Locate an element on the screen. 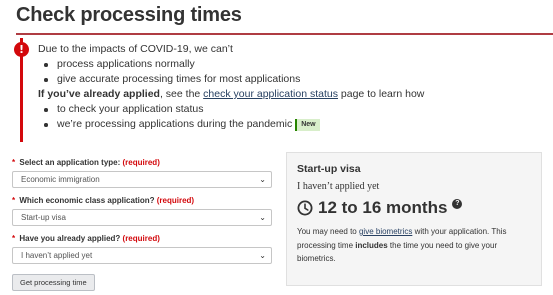  processing-time-value: 12 to 16 months is located at coordinates (383, 207).